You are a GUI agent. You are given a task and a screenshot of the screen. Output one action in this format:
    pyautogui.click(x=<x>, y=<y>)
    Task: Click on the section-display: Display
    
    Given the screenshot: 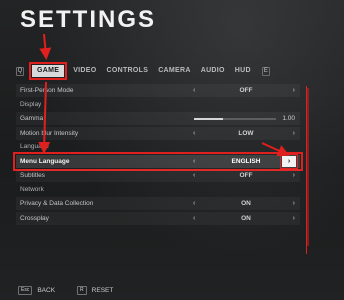 What is the action you would take?
    pyautogui.click(x=31, y=104)
    